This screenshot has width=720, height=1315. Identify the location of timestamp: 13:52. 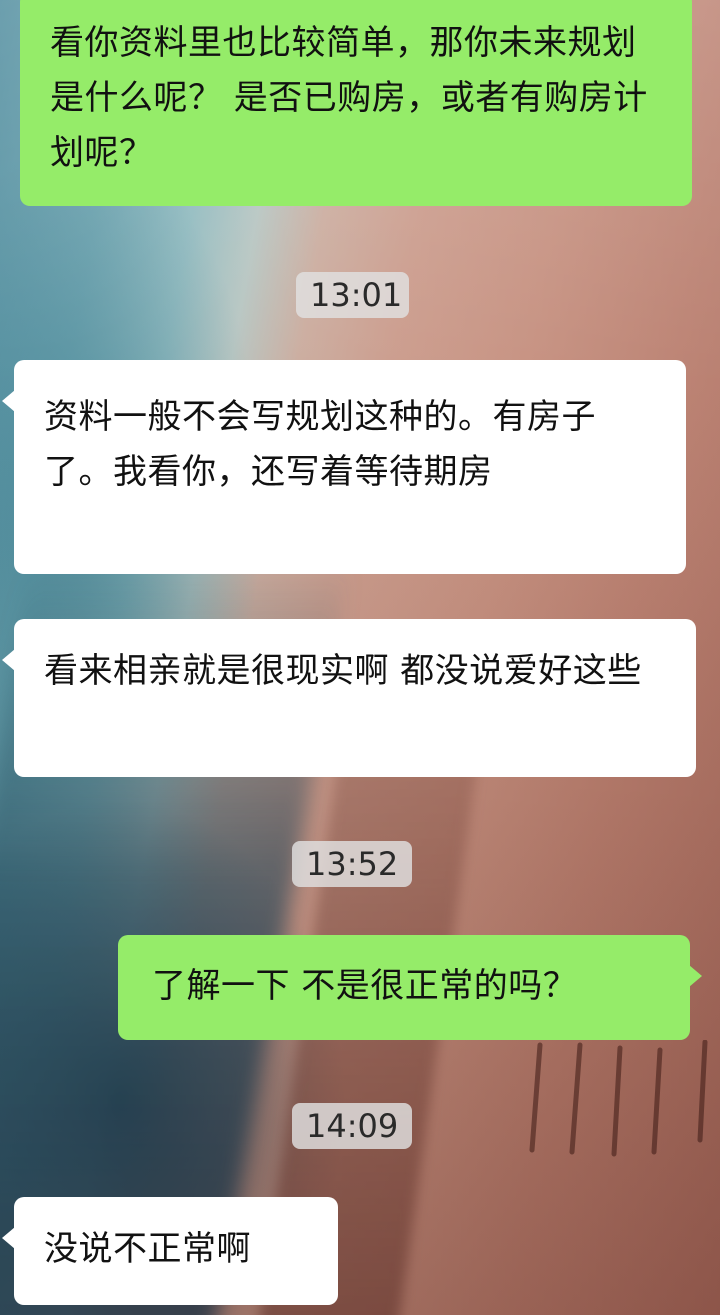
(352, 864).